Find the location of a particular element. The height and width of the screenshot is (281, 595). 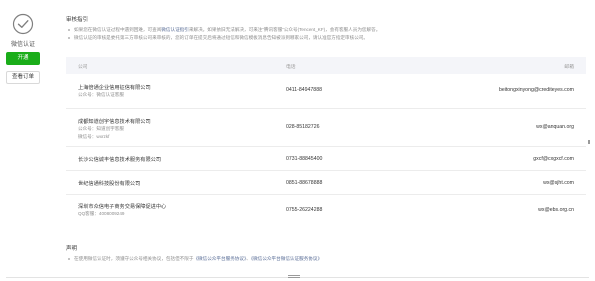

company-email: beitongxinyong@crediteyes.com is located at coordinates (536, 90).